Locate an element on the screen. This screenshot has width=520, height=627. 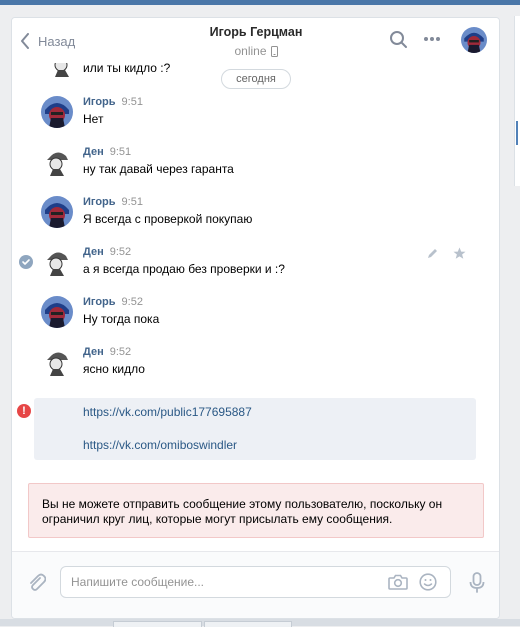
peer-avatar is located at coordinates (474, 40).